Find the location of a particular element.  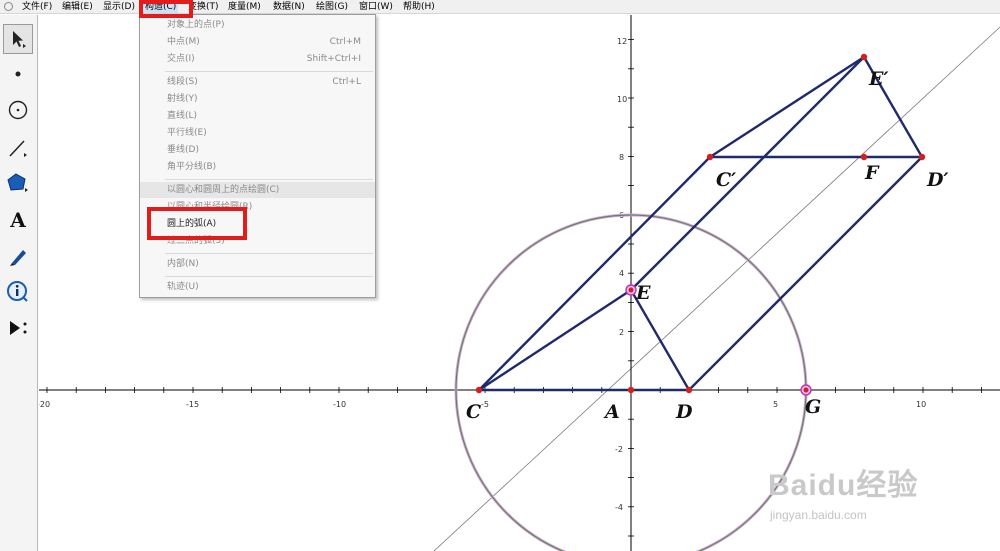

toolbox: A is located at coordinates (19, 283).